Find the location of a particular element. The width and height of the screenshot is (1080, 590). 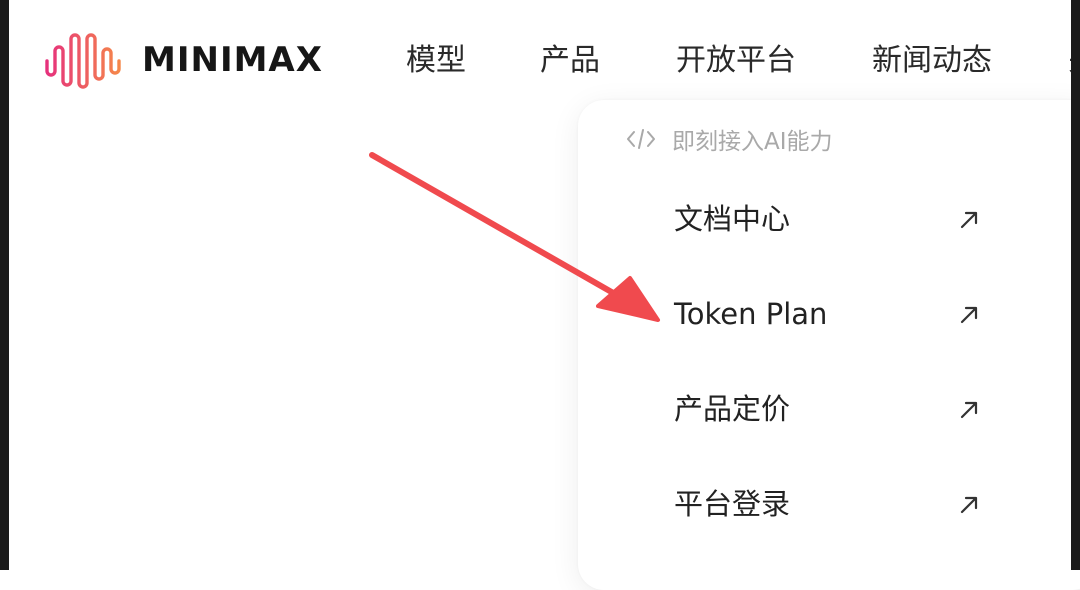

brand-logo: MINIMAX is located at coordinates (183, 60).